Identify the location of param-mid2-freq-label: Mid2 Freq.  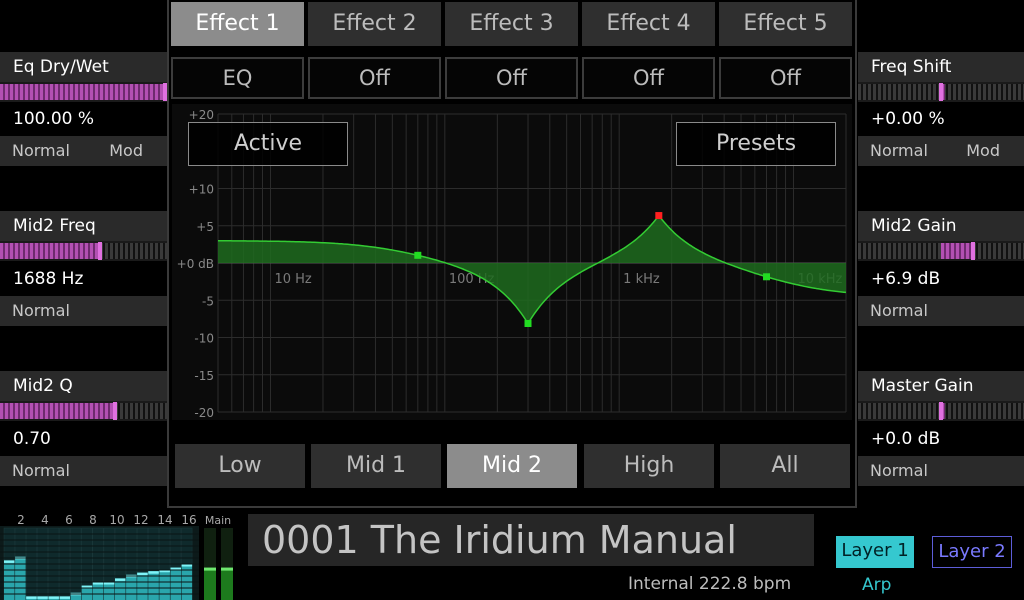
(83, 226).